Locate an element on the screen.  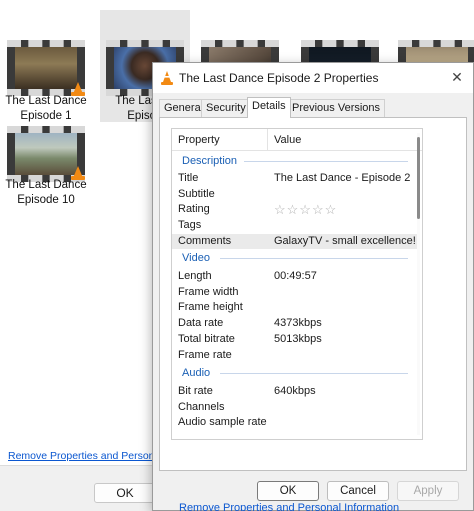
property-row: Tags is located at coordinates (295, 226).